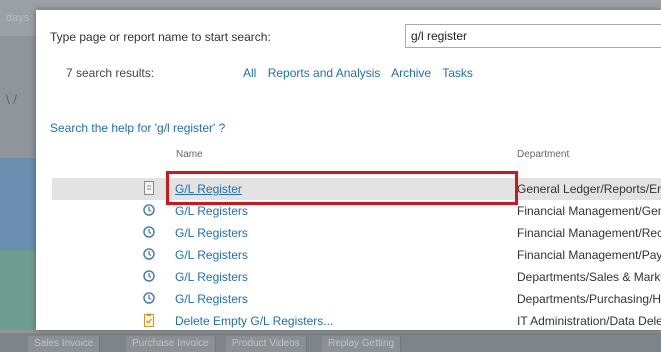 The width and height of the screenshot is (661, 352). I want to click on result-department: Financial Management/Paya, so click(589, 255).